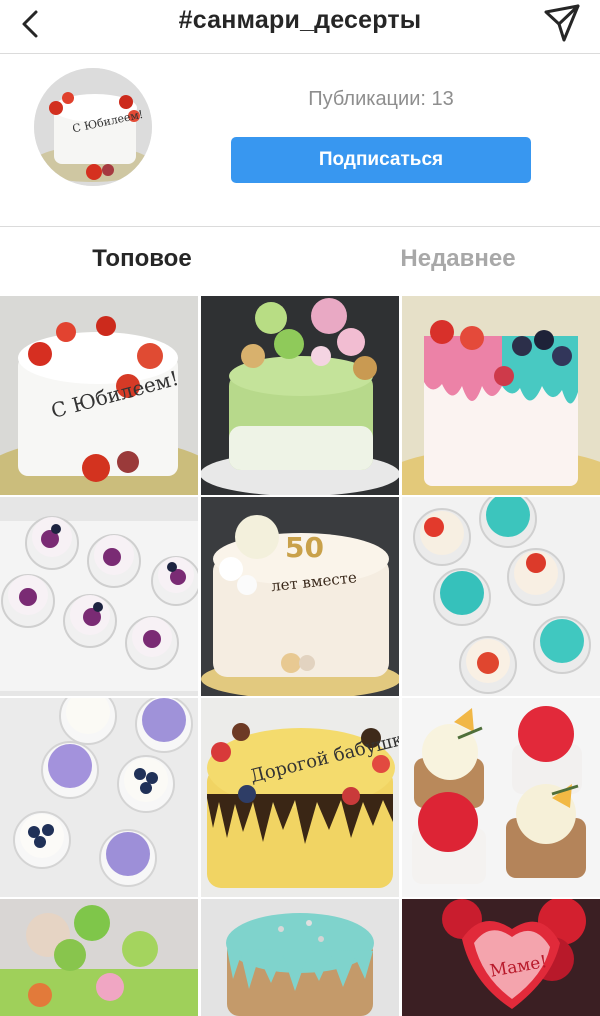 This screenshot has width=600, height=1016. Describe the element at coordinates (99, 395) in the screenshot. I see `post-tile: С Юбилеем!` at that location.